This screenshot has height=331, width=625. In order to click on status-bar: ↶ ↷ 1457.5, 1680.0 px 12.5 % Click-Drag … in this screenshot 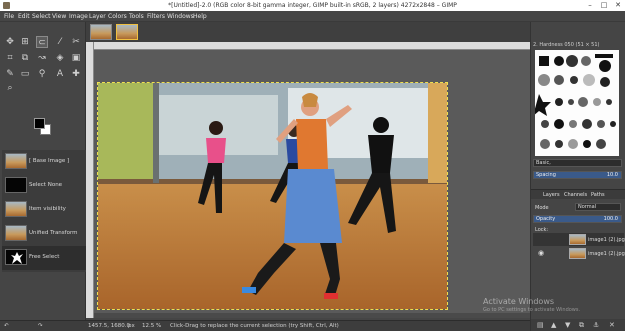, I will do `click(265, 325)`.